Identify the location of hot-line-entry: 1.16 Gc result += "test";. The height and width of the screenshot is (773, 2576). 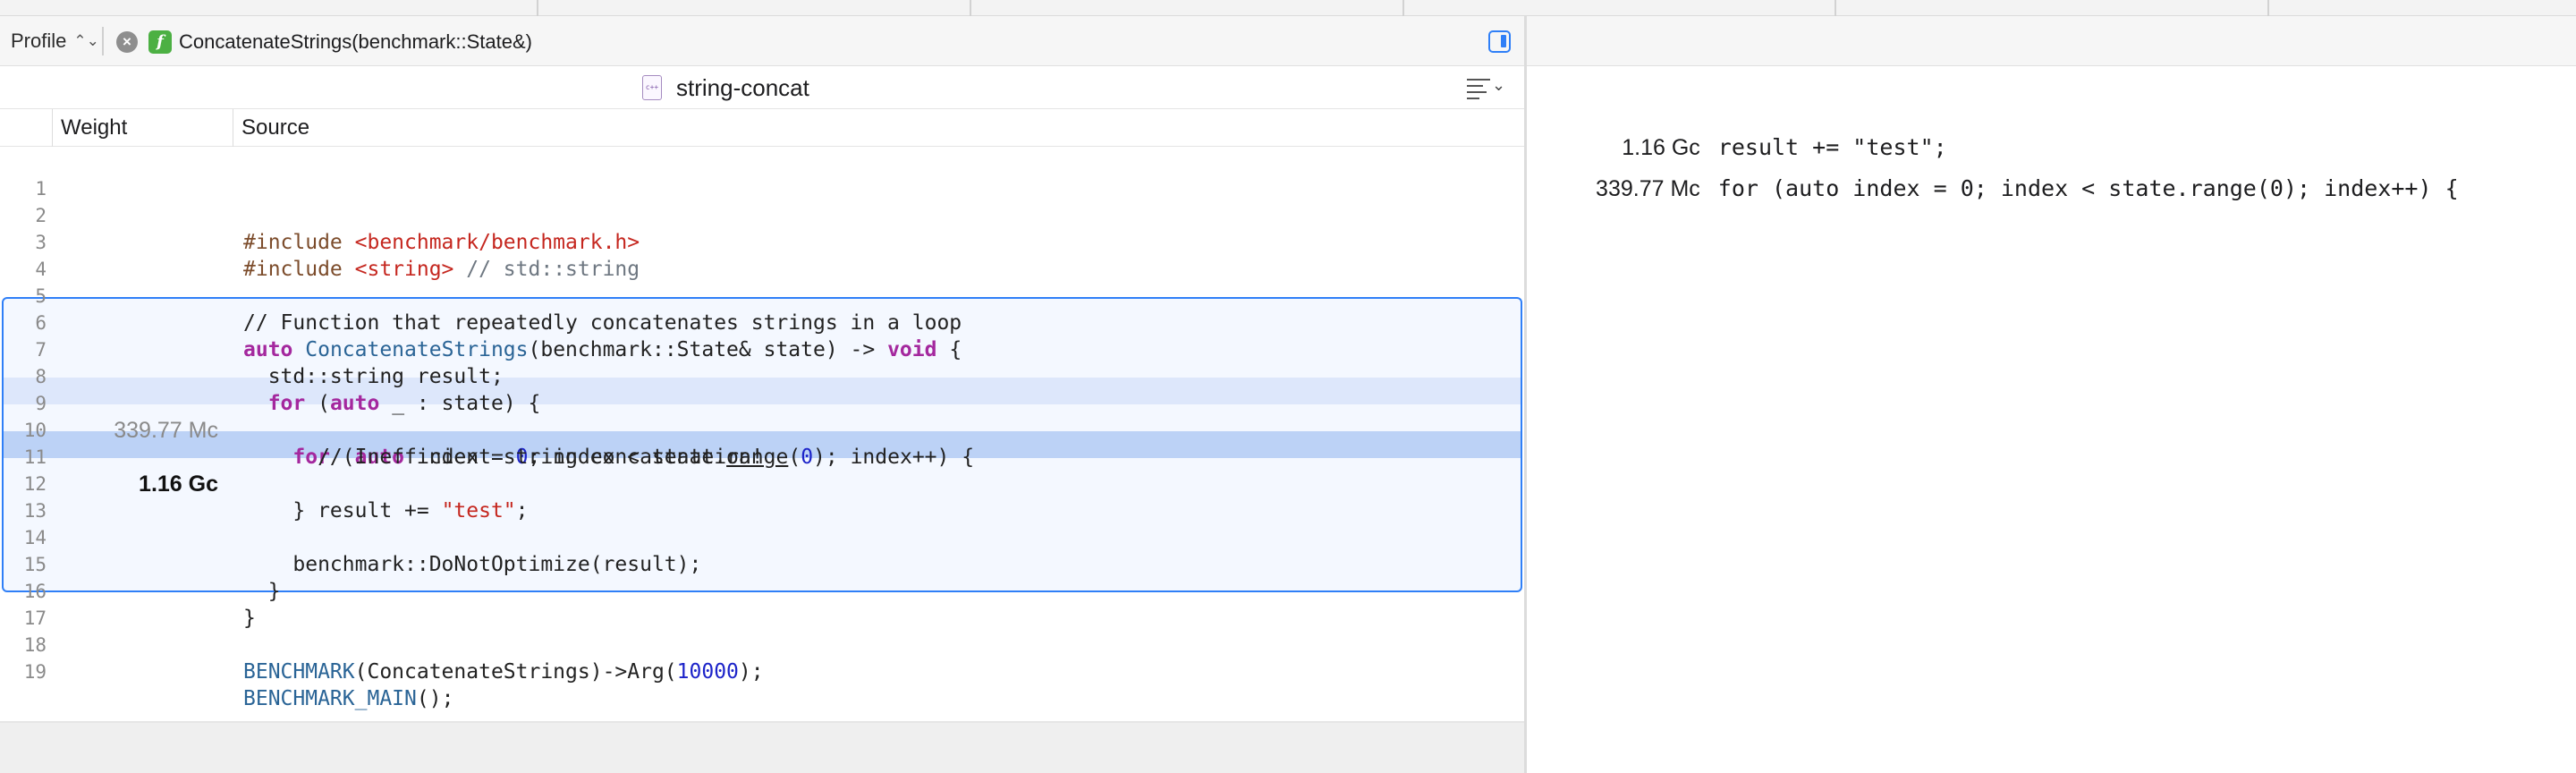
(1750, 131).